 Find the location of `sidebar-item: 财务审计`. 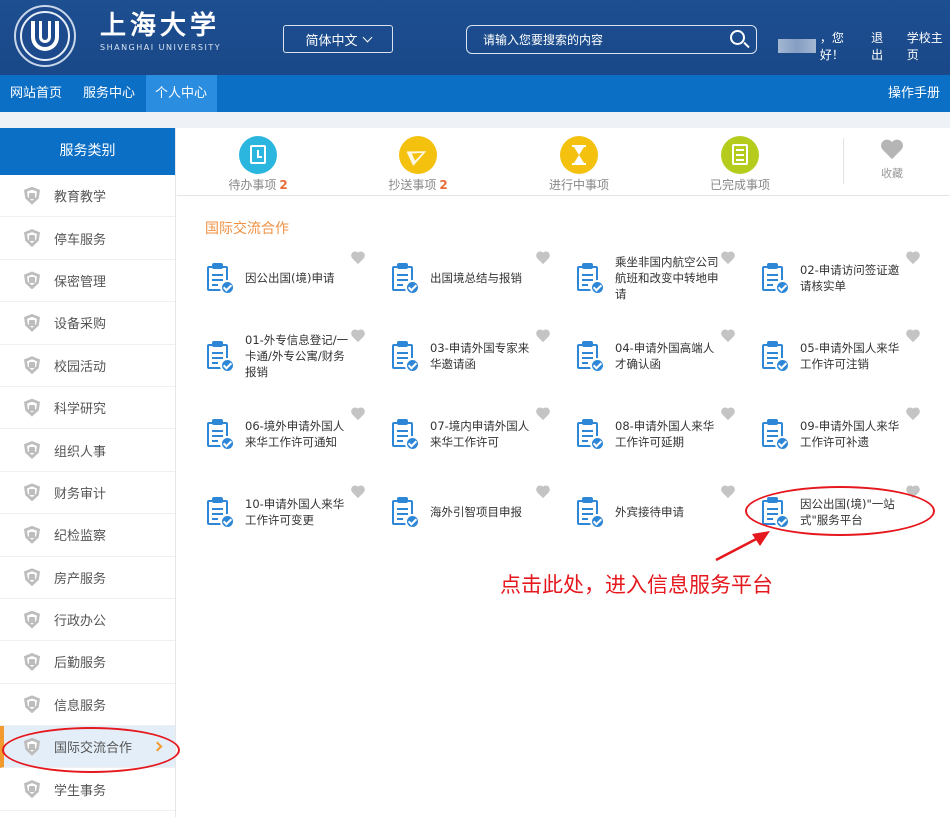

sidebar-item: 财务审计 is located at coordinates (87, 493).